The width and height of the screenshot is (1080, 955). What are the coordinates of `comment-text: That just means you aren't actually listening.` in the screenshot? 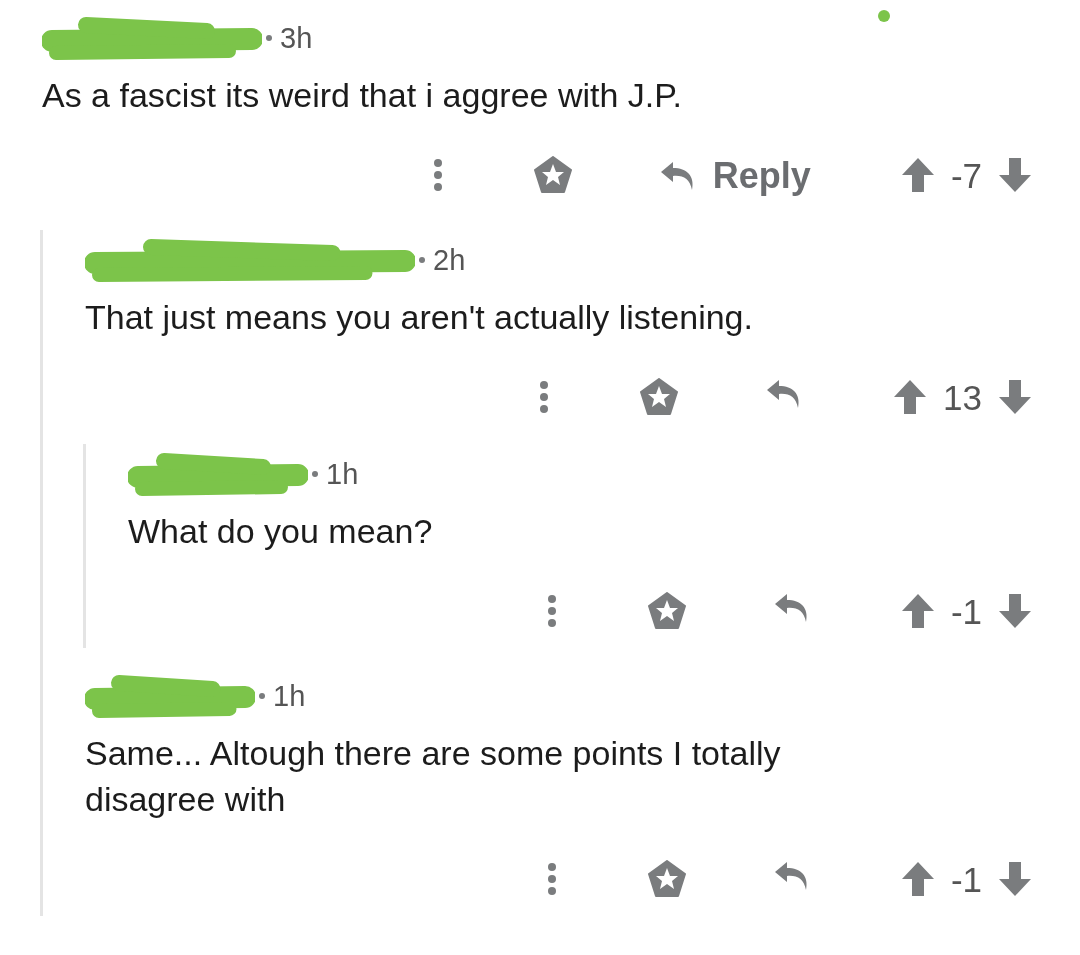 It's located at (419, 317).